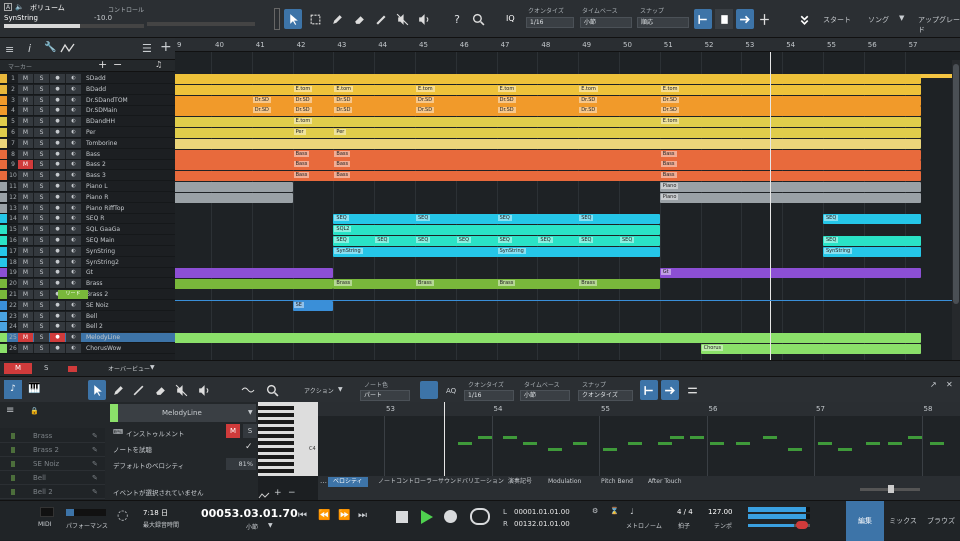 Image resolution: width=960 pixels, height=541 pixels. I want to click on track-name: Brass, so click(122, 283).